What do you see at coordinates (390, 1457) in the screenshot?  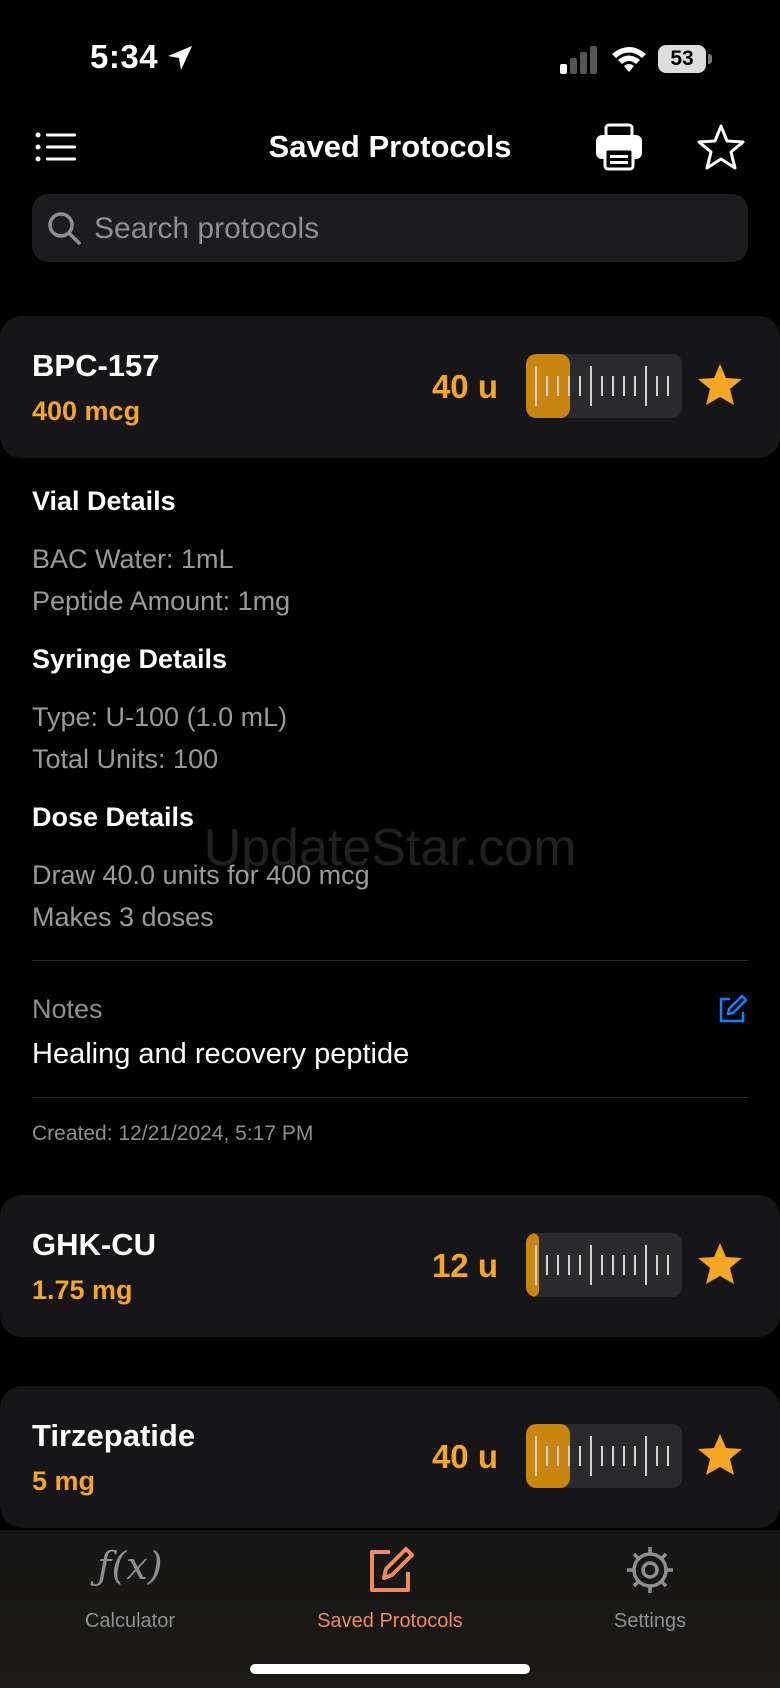 I see `protocol-card-tirzepatide: Tirzepatide 5 mg 40 u` at bounding box center [390, 1457].